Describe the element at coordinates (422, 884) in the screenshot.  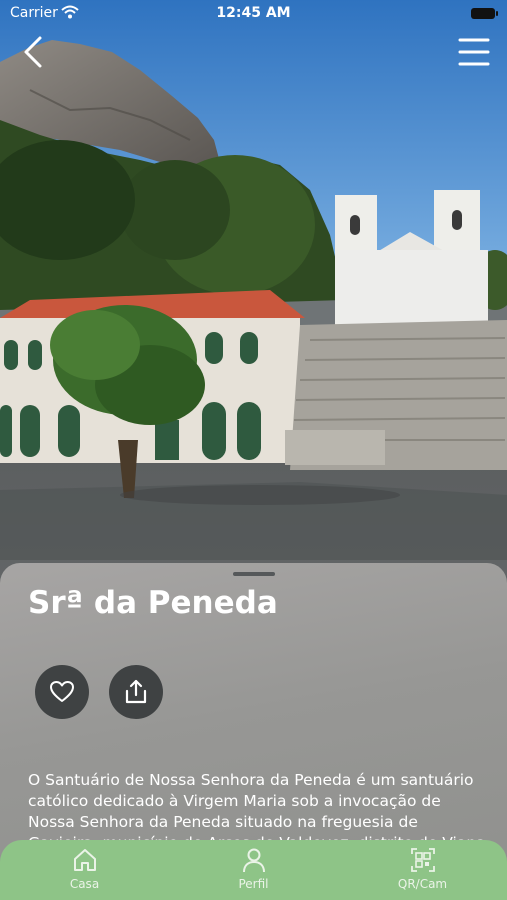
I see `tab-qr-cam-label: QR/Cam` at that location.